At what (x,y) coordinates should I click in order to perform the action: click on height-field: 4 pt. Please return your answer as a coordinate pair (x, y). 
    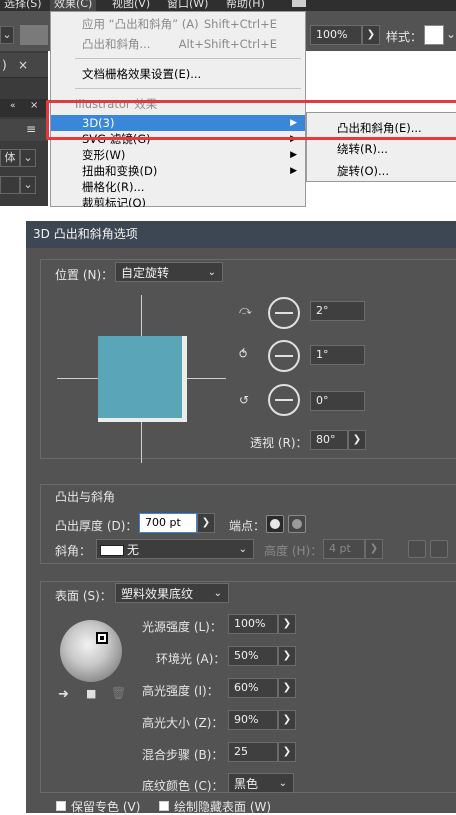
    Looking at the image, I should click on (344, 549).